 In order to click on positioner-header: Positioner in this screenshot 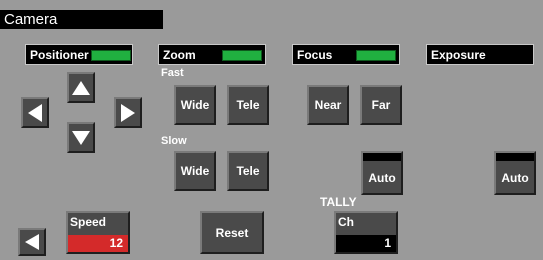, I will do `click(79, 54)`.